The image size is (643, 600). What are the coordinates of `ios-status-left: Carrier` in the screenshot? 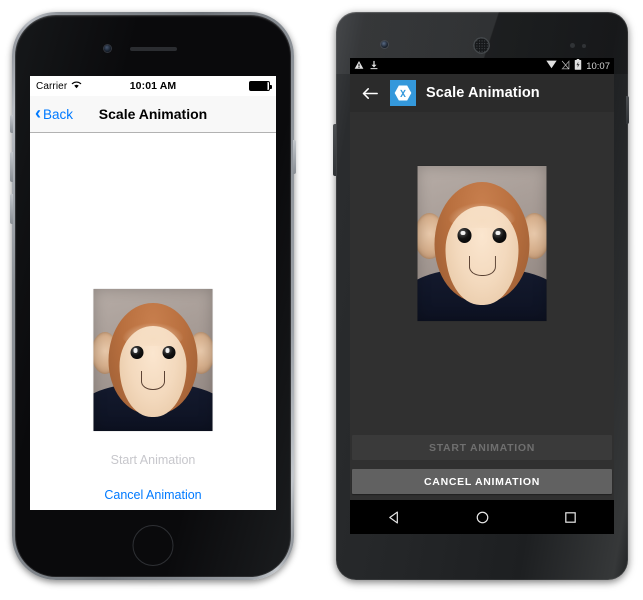 It's located at (74, 86).